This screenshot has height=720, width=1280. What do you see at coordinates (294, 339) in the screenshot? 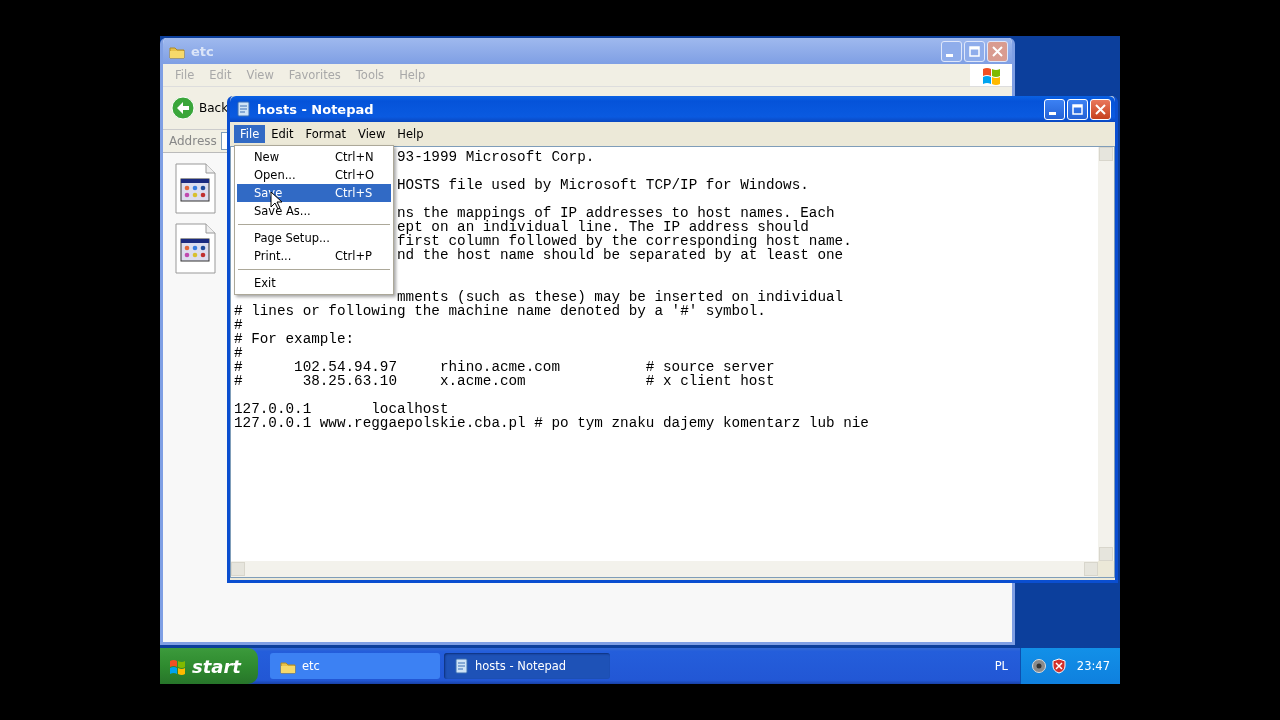
I see `text-line: # For example:` at bounding box center [294, 339].